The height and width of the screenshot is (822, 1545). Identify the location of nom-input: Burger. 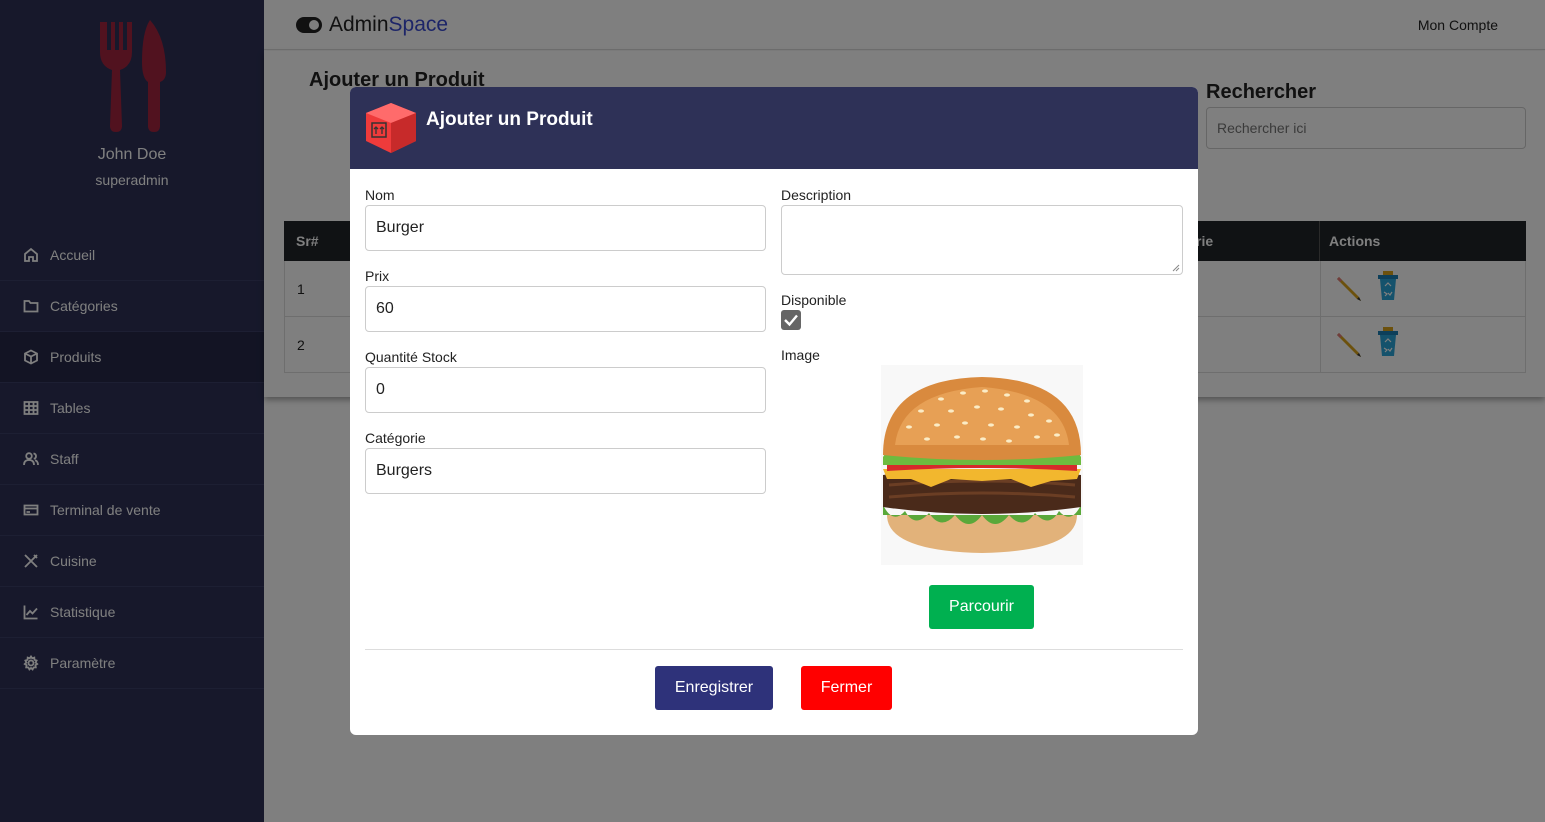
(565, 228).